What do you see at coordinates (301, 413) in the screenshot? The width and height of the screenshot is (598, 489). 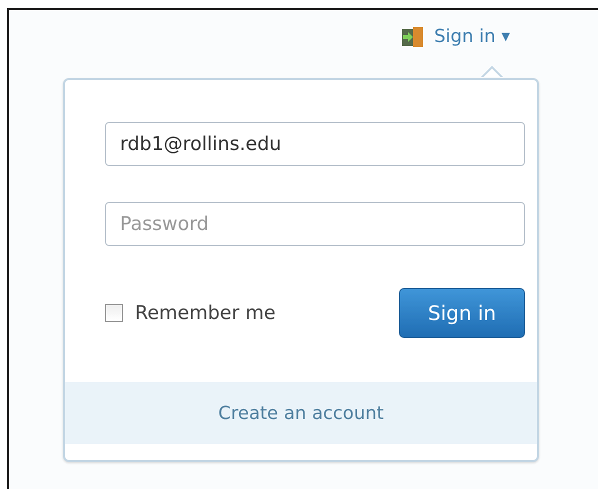 I see `create-account-link: Create an account` at bounding box center [301, 413].